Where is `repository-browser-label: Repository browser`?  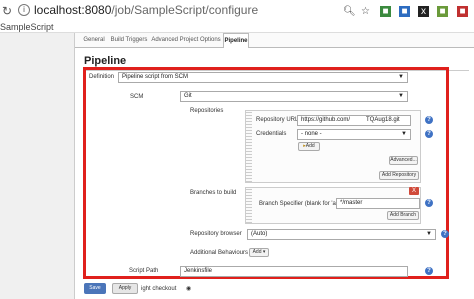
repository-browser-label: Repository browser is located at coordinates (216, 234).